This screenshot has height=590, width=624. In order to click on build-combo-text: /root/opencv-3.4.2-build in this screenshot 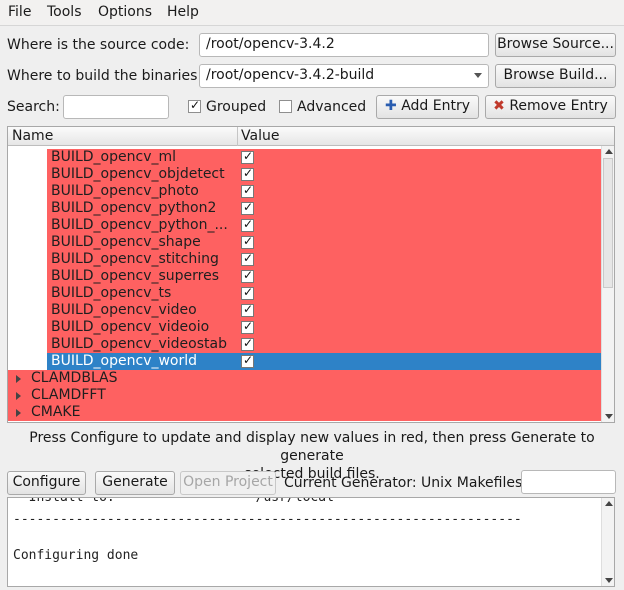, I will do `click(290, 75)`.